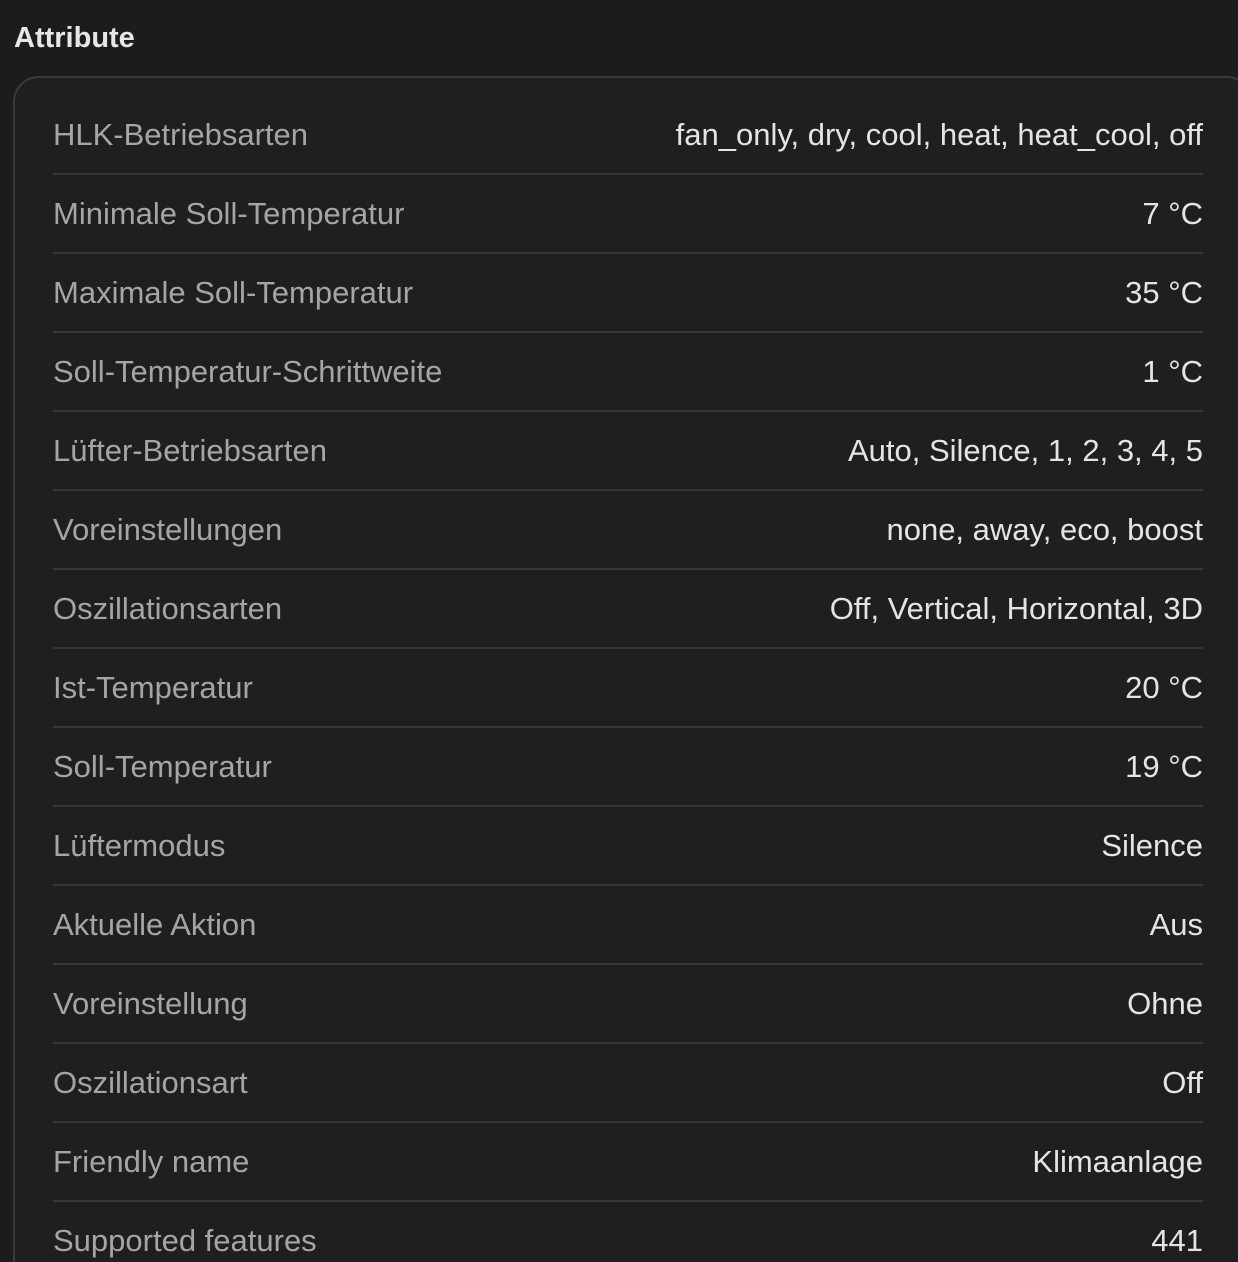  I want to click on attribute-value: 35 °C, so click(1164, 292).